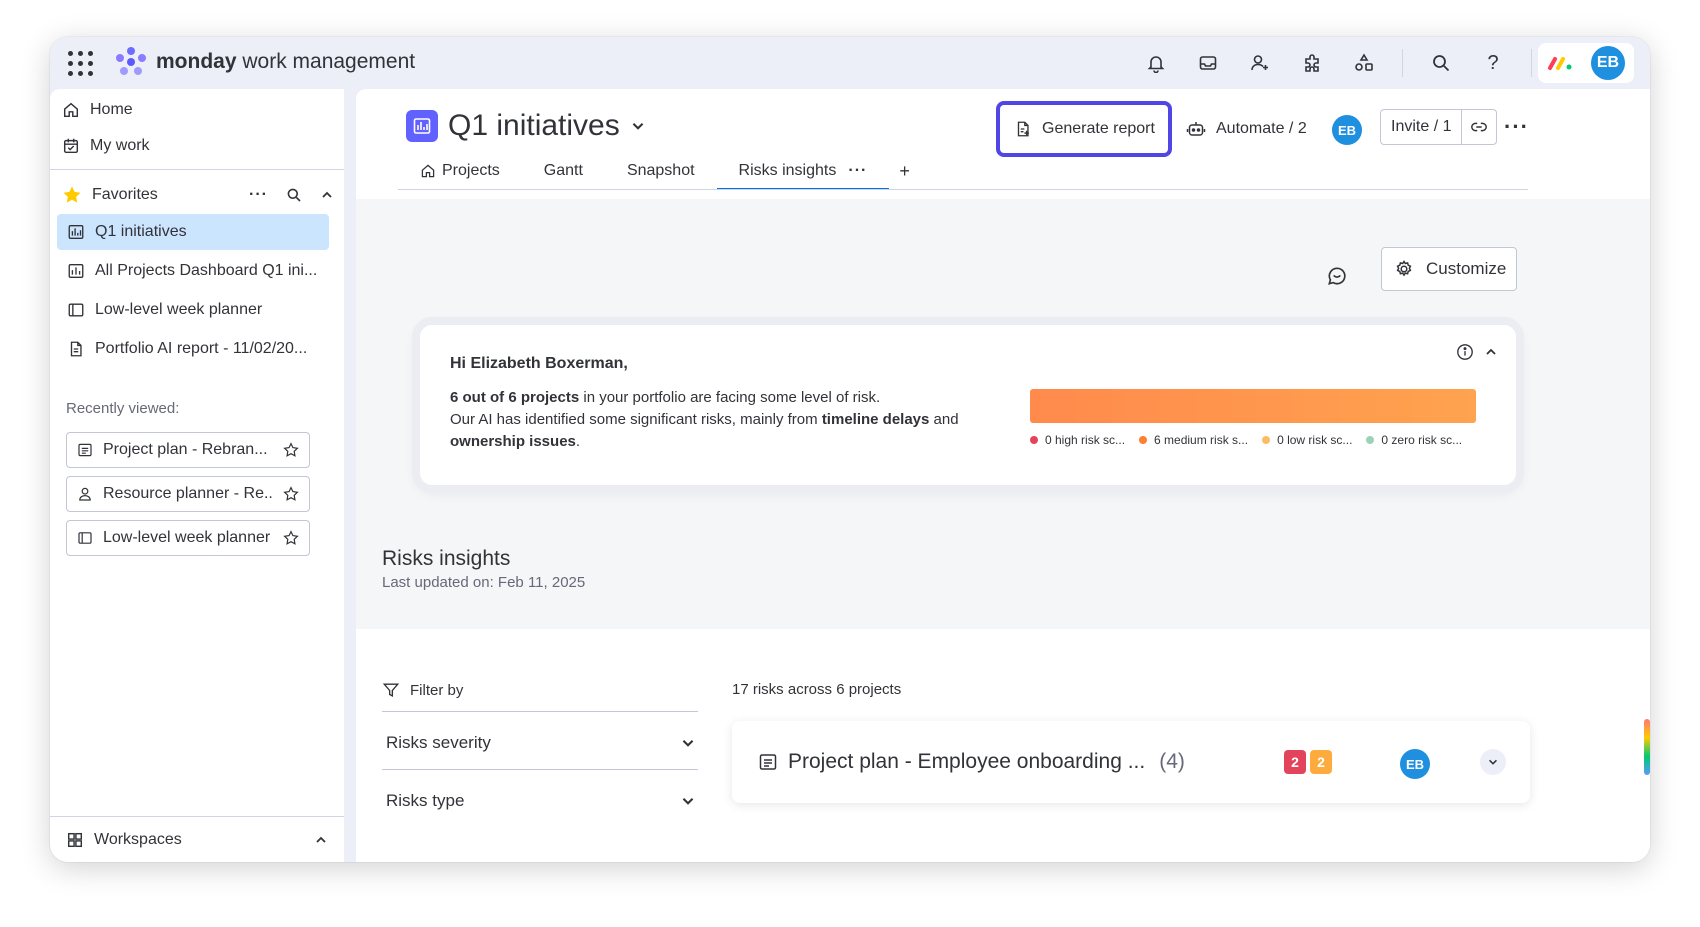 This screenshot has height=927, width=1700. I want to click on invite-button: Invite / 1, so click(1422, 127).